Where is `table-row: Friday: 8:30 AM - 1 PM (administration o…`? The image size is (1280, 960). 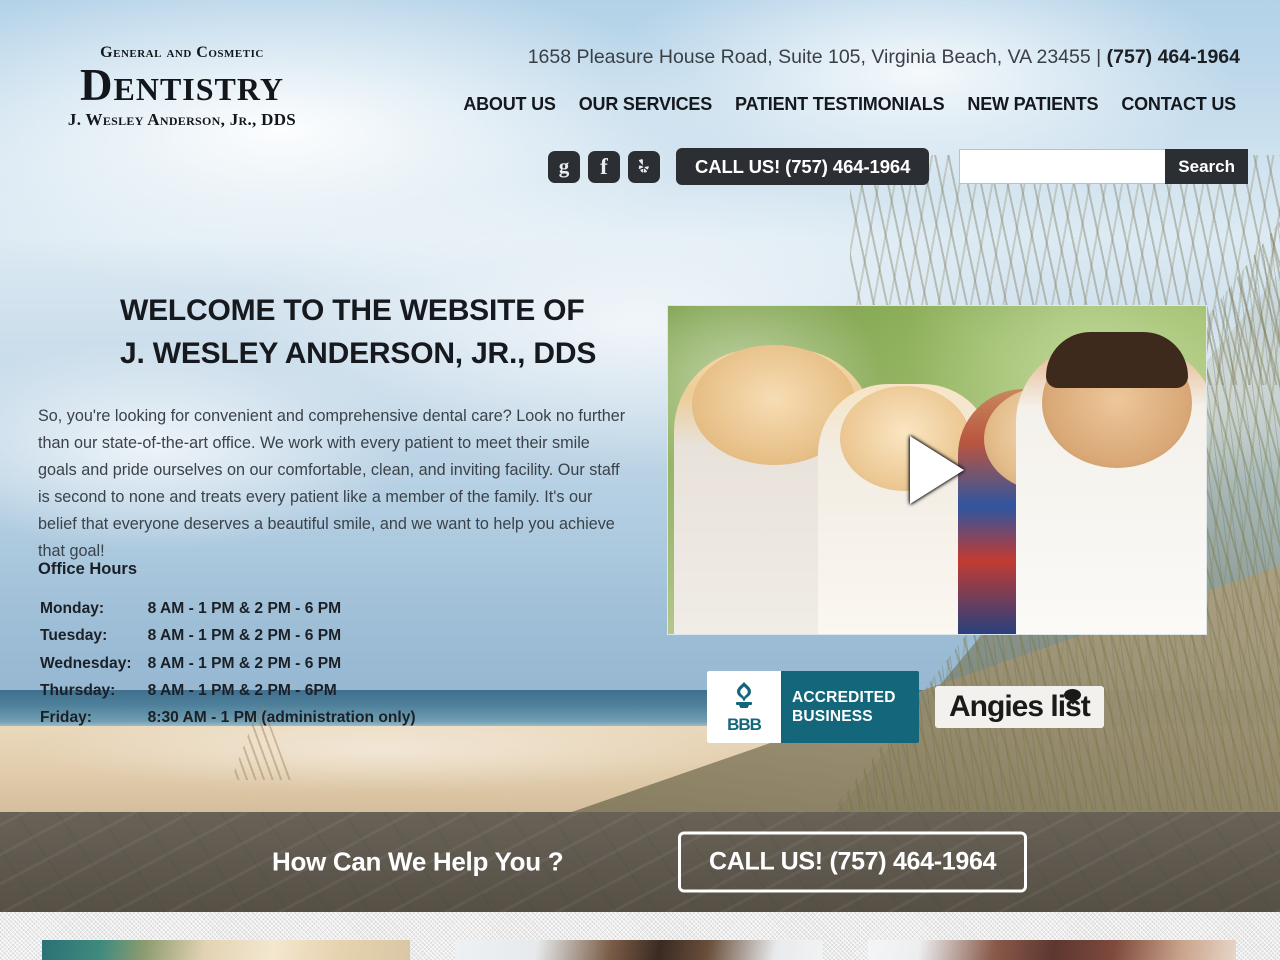
table-row: Friday: 8:30 AM - 1 PM (administration o… is located at coordinates (228, 717).